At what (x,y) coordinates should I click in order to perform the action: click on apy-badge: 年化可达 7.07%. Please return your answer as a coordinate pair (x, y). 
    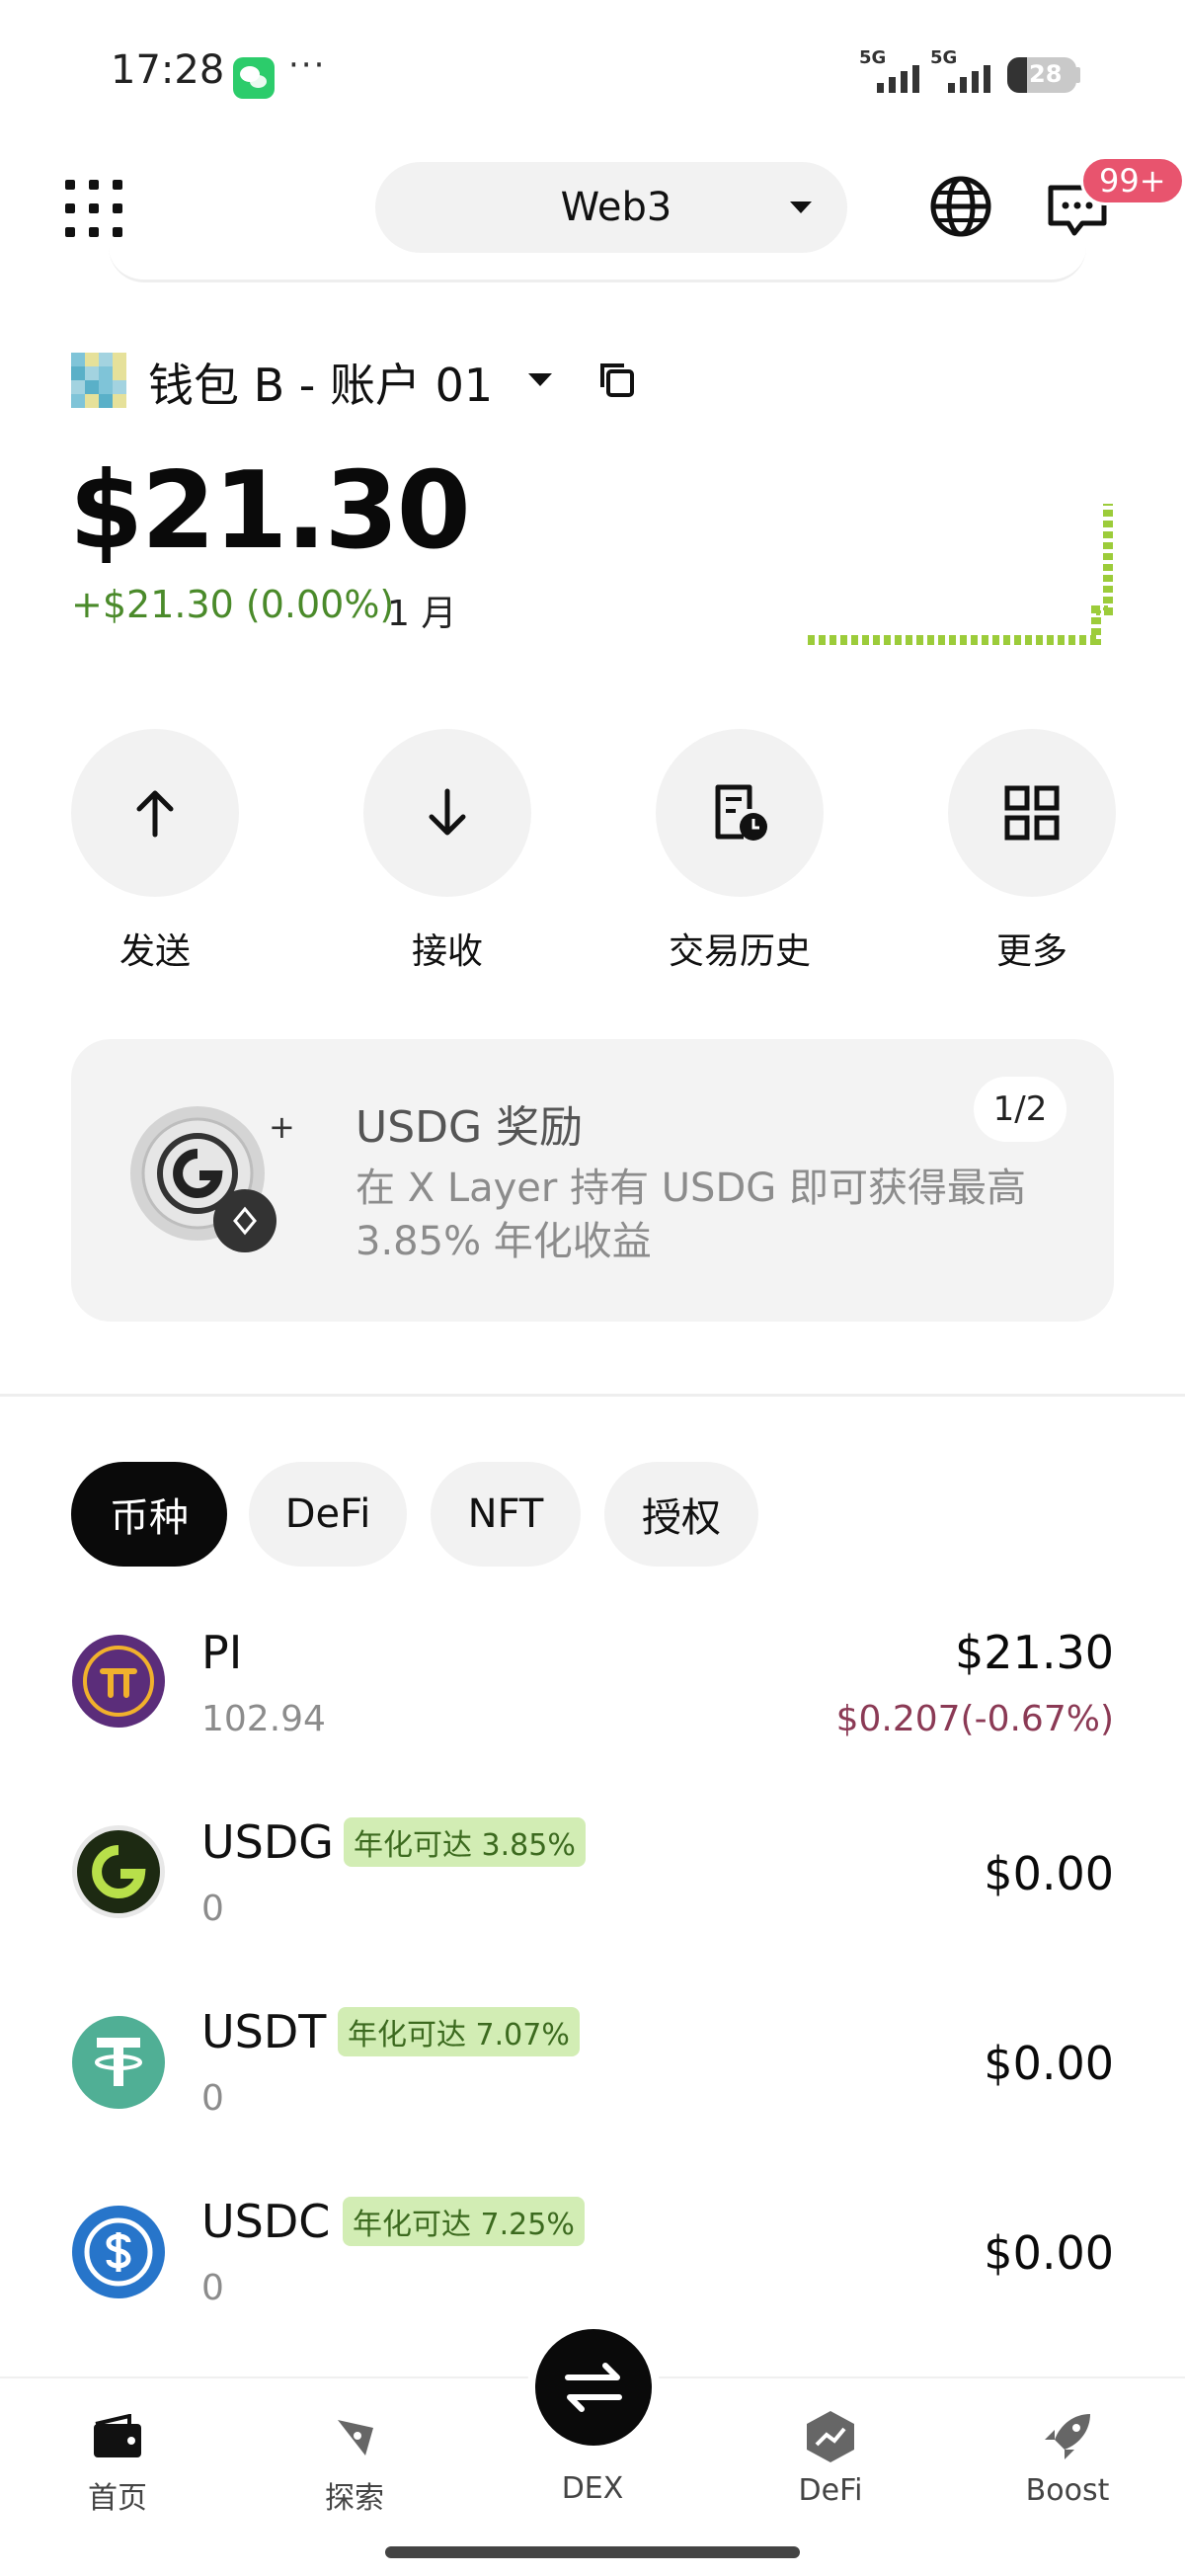
    Looking at the image, I should click on (459, 2032).